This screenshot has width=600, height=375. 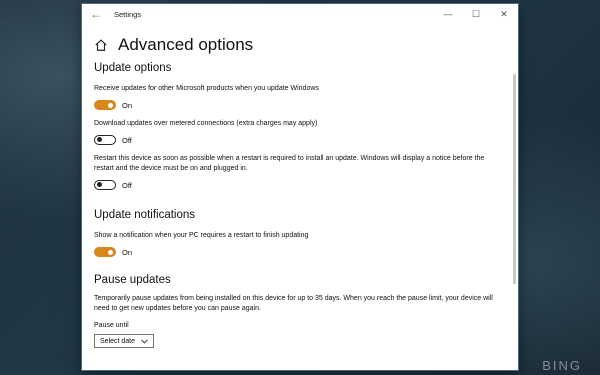 I want to click on receive-updates-toggle, so click(x=105, y=105).